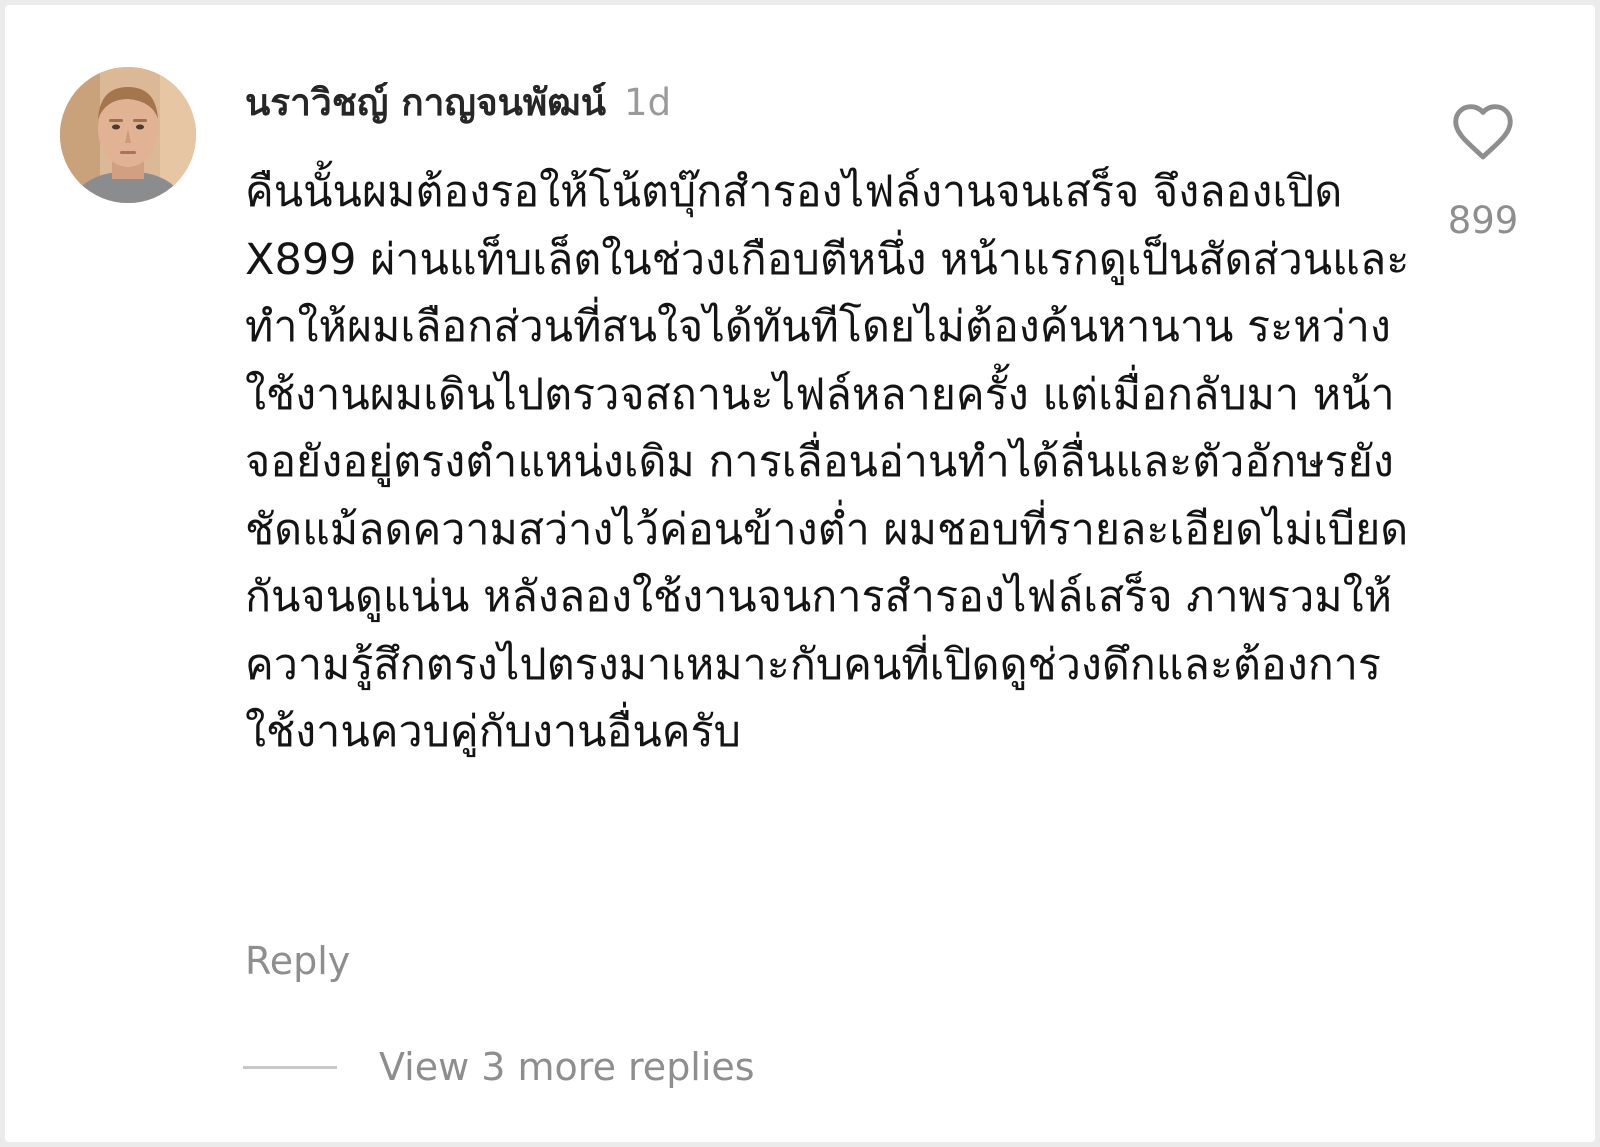 This screenshot has width=1600, height=1147. What do you see at coordinates (425, 102) in the screenshot?
I see `username: นราวิชญ์ กาญจนพัฒน์` at bounding box center [425, 102].